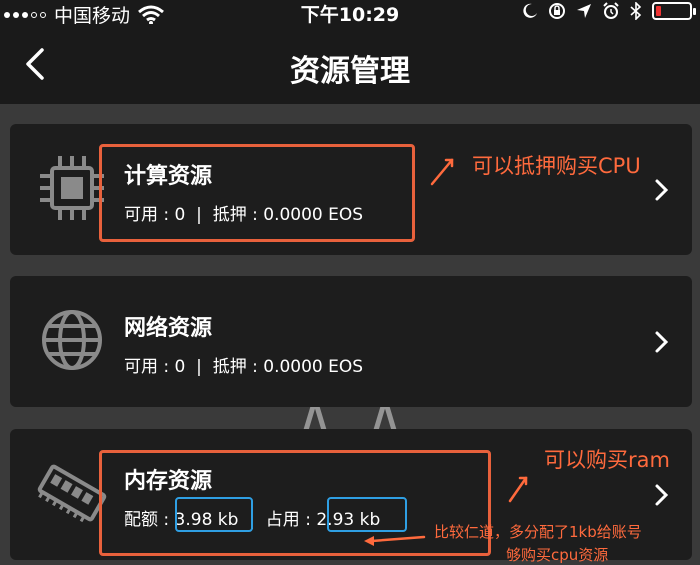 This screenshot has width=700, height=565. I want to click on page-title: 资源管理, so click(350, 71).